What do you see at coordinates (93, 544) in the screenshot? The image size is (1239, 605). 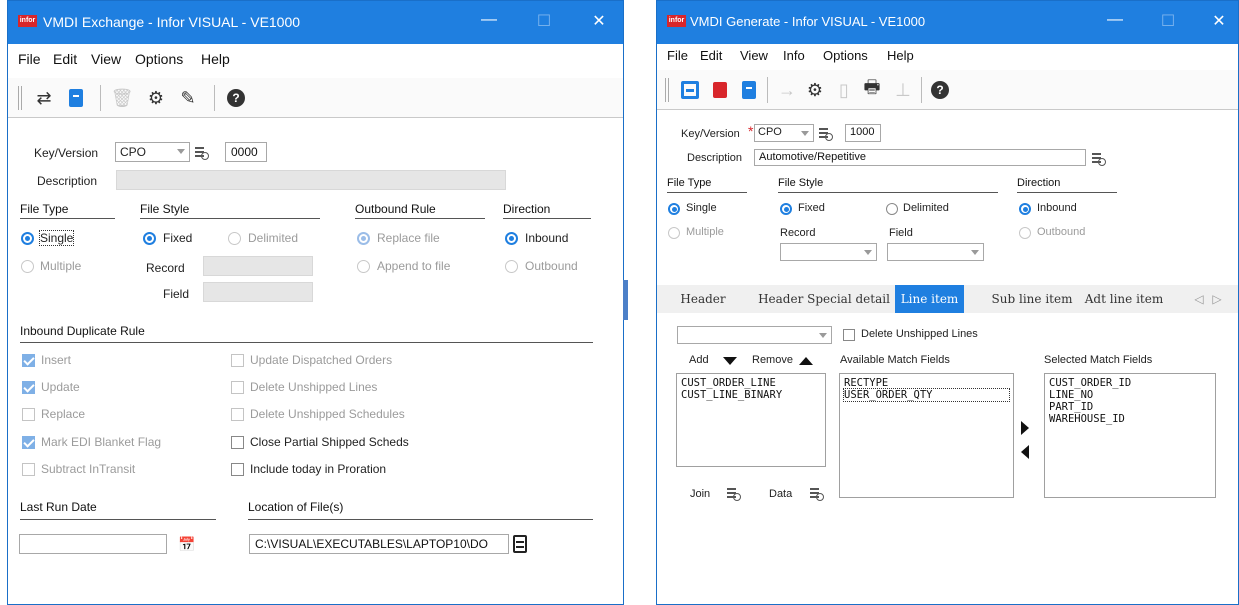 I see `last-run-date-field` at bounding box center [93, 544].